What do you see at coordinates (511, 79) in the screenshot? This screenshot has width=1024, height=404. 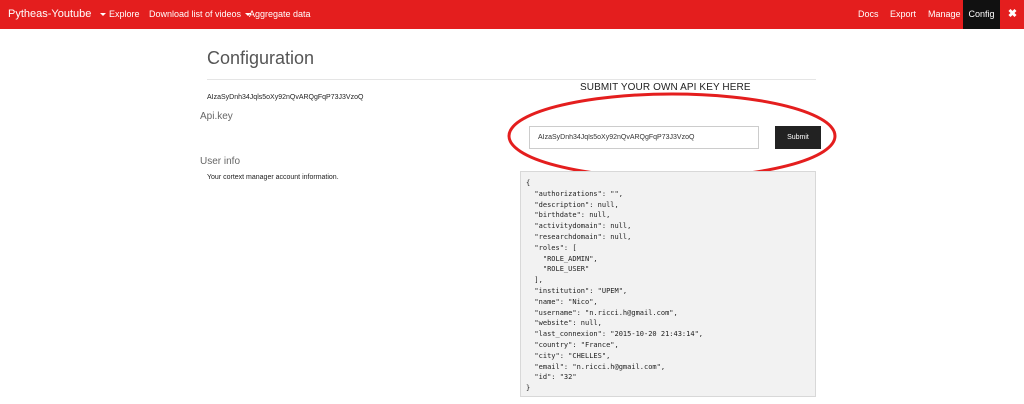 I see `title-divider` at bounding box center [511, 79].